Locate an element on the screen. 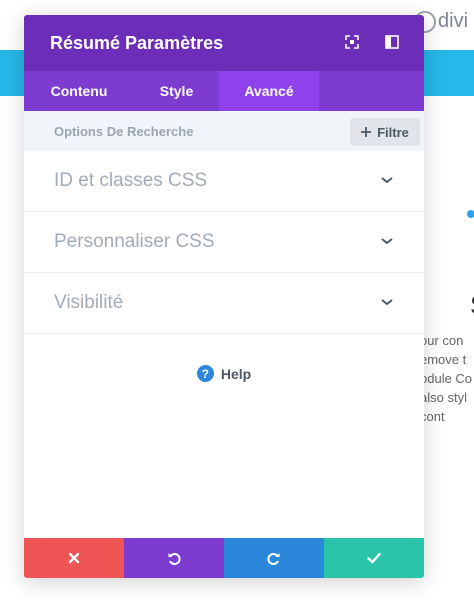  check-icon is located at coordinates (374, 558).